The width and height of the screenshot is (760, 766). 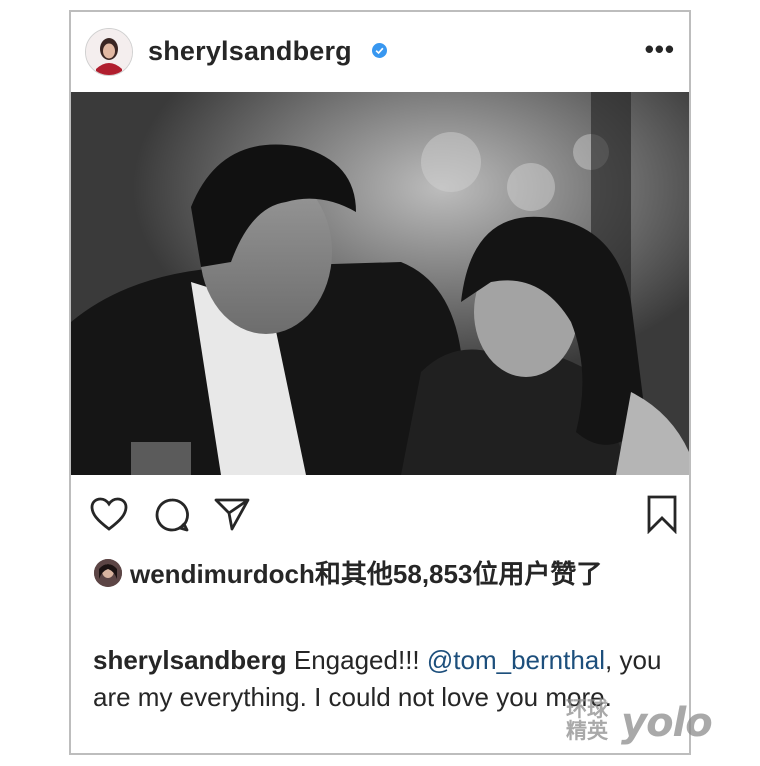 I want to click on profile-avatar, so click(x=109, y=52).